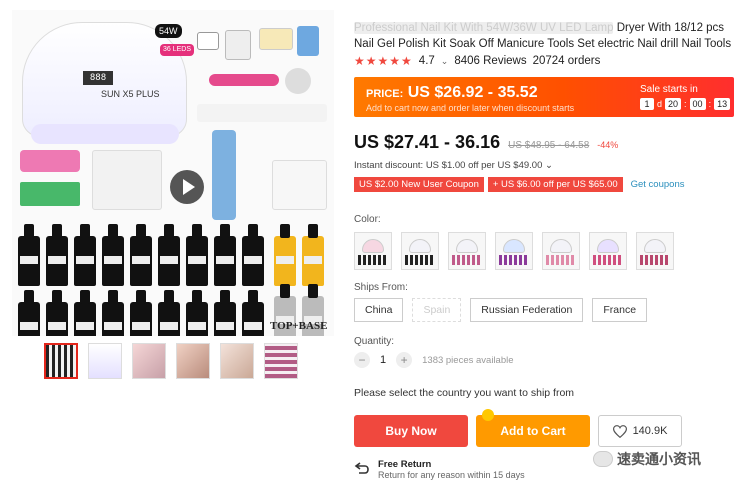 The height and width of the screenshot is (491, 750). What do you see at coordinates (603, 459) in the screenshot?
I see `wechat-icon` at bounding box center [603, 459].